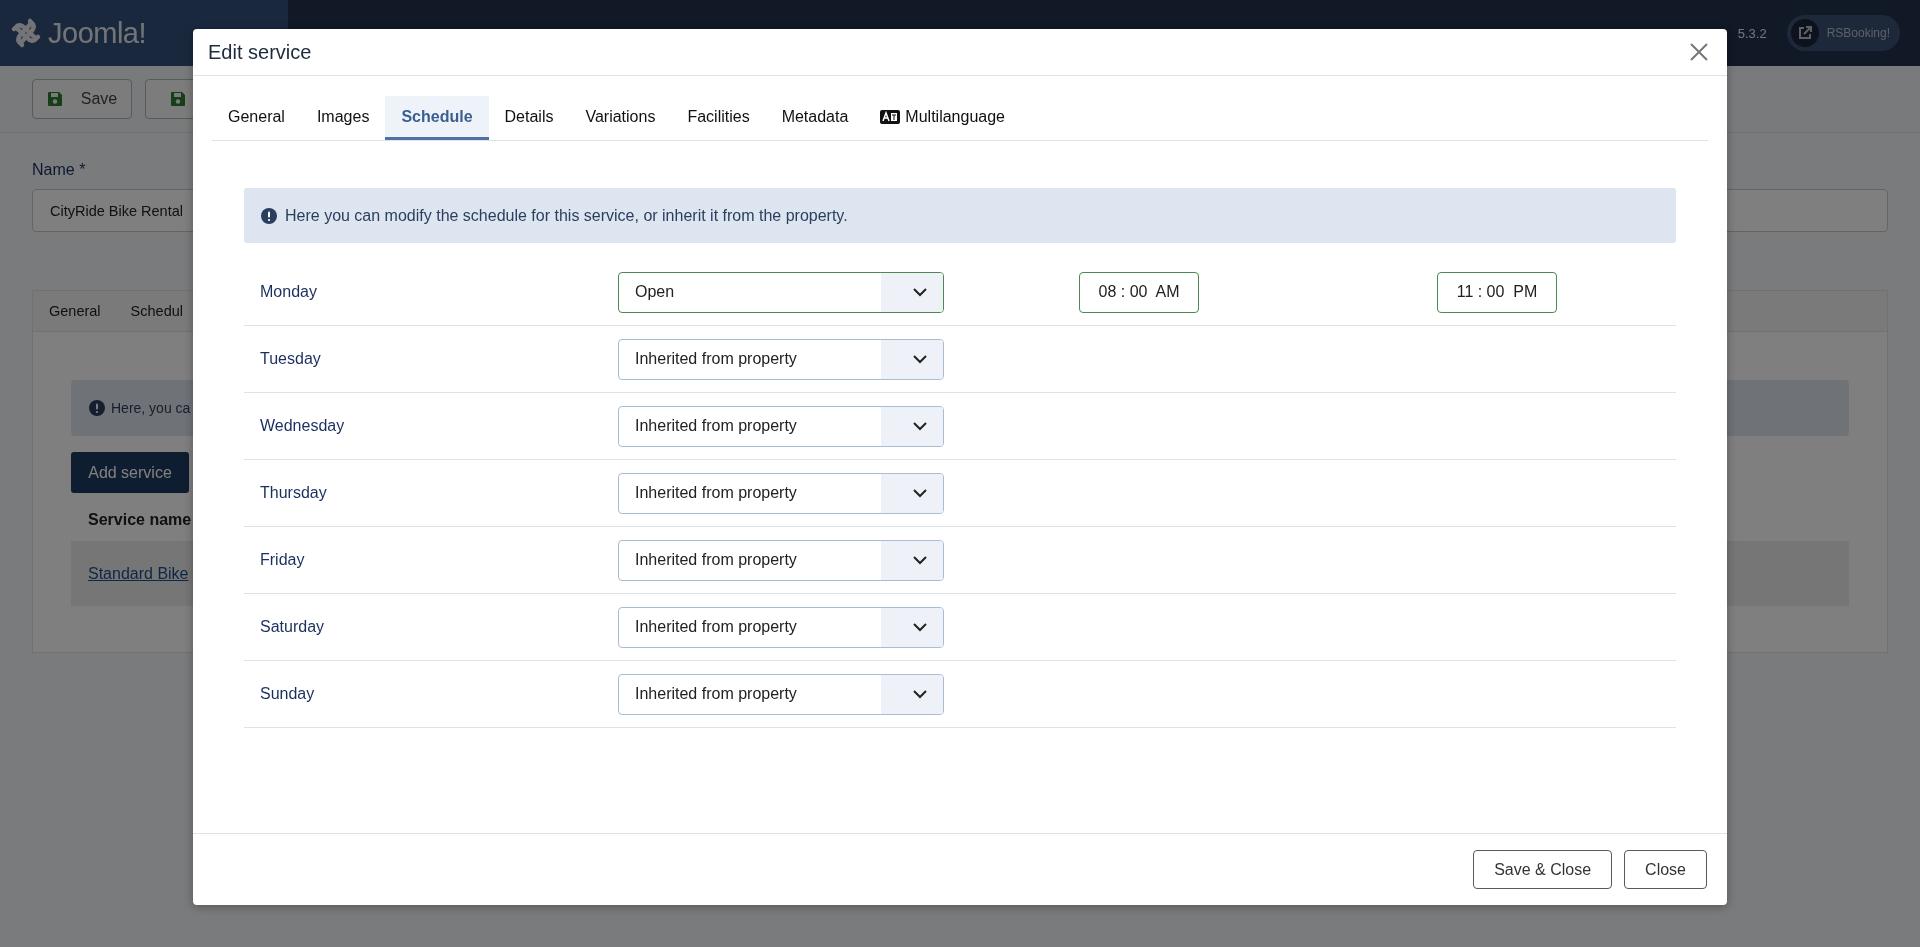 Image resolution: width=1920 pixels, height=947 pixels. I want to click on day-label: Saturday, so click(292, 627).